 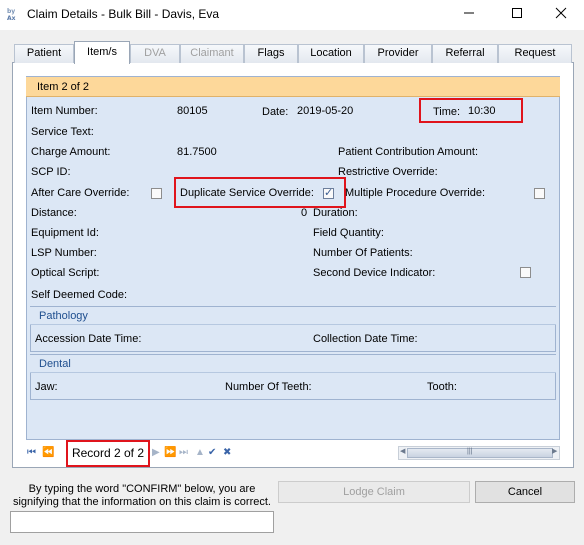 What do you see at coordinates (155, 53) in the screenshot?
I see `tab-dva: DVA` at bounding box center [155, 53].